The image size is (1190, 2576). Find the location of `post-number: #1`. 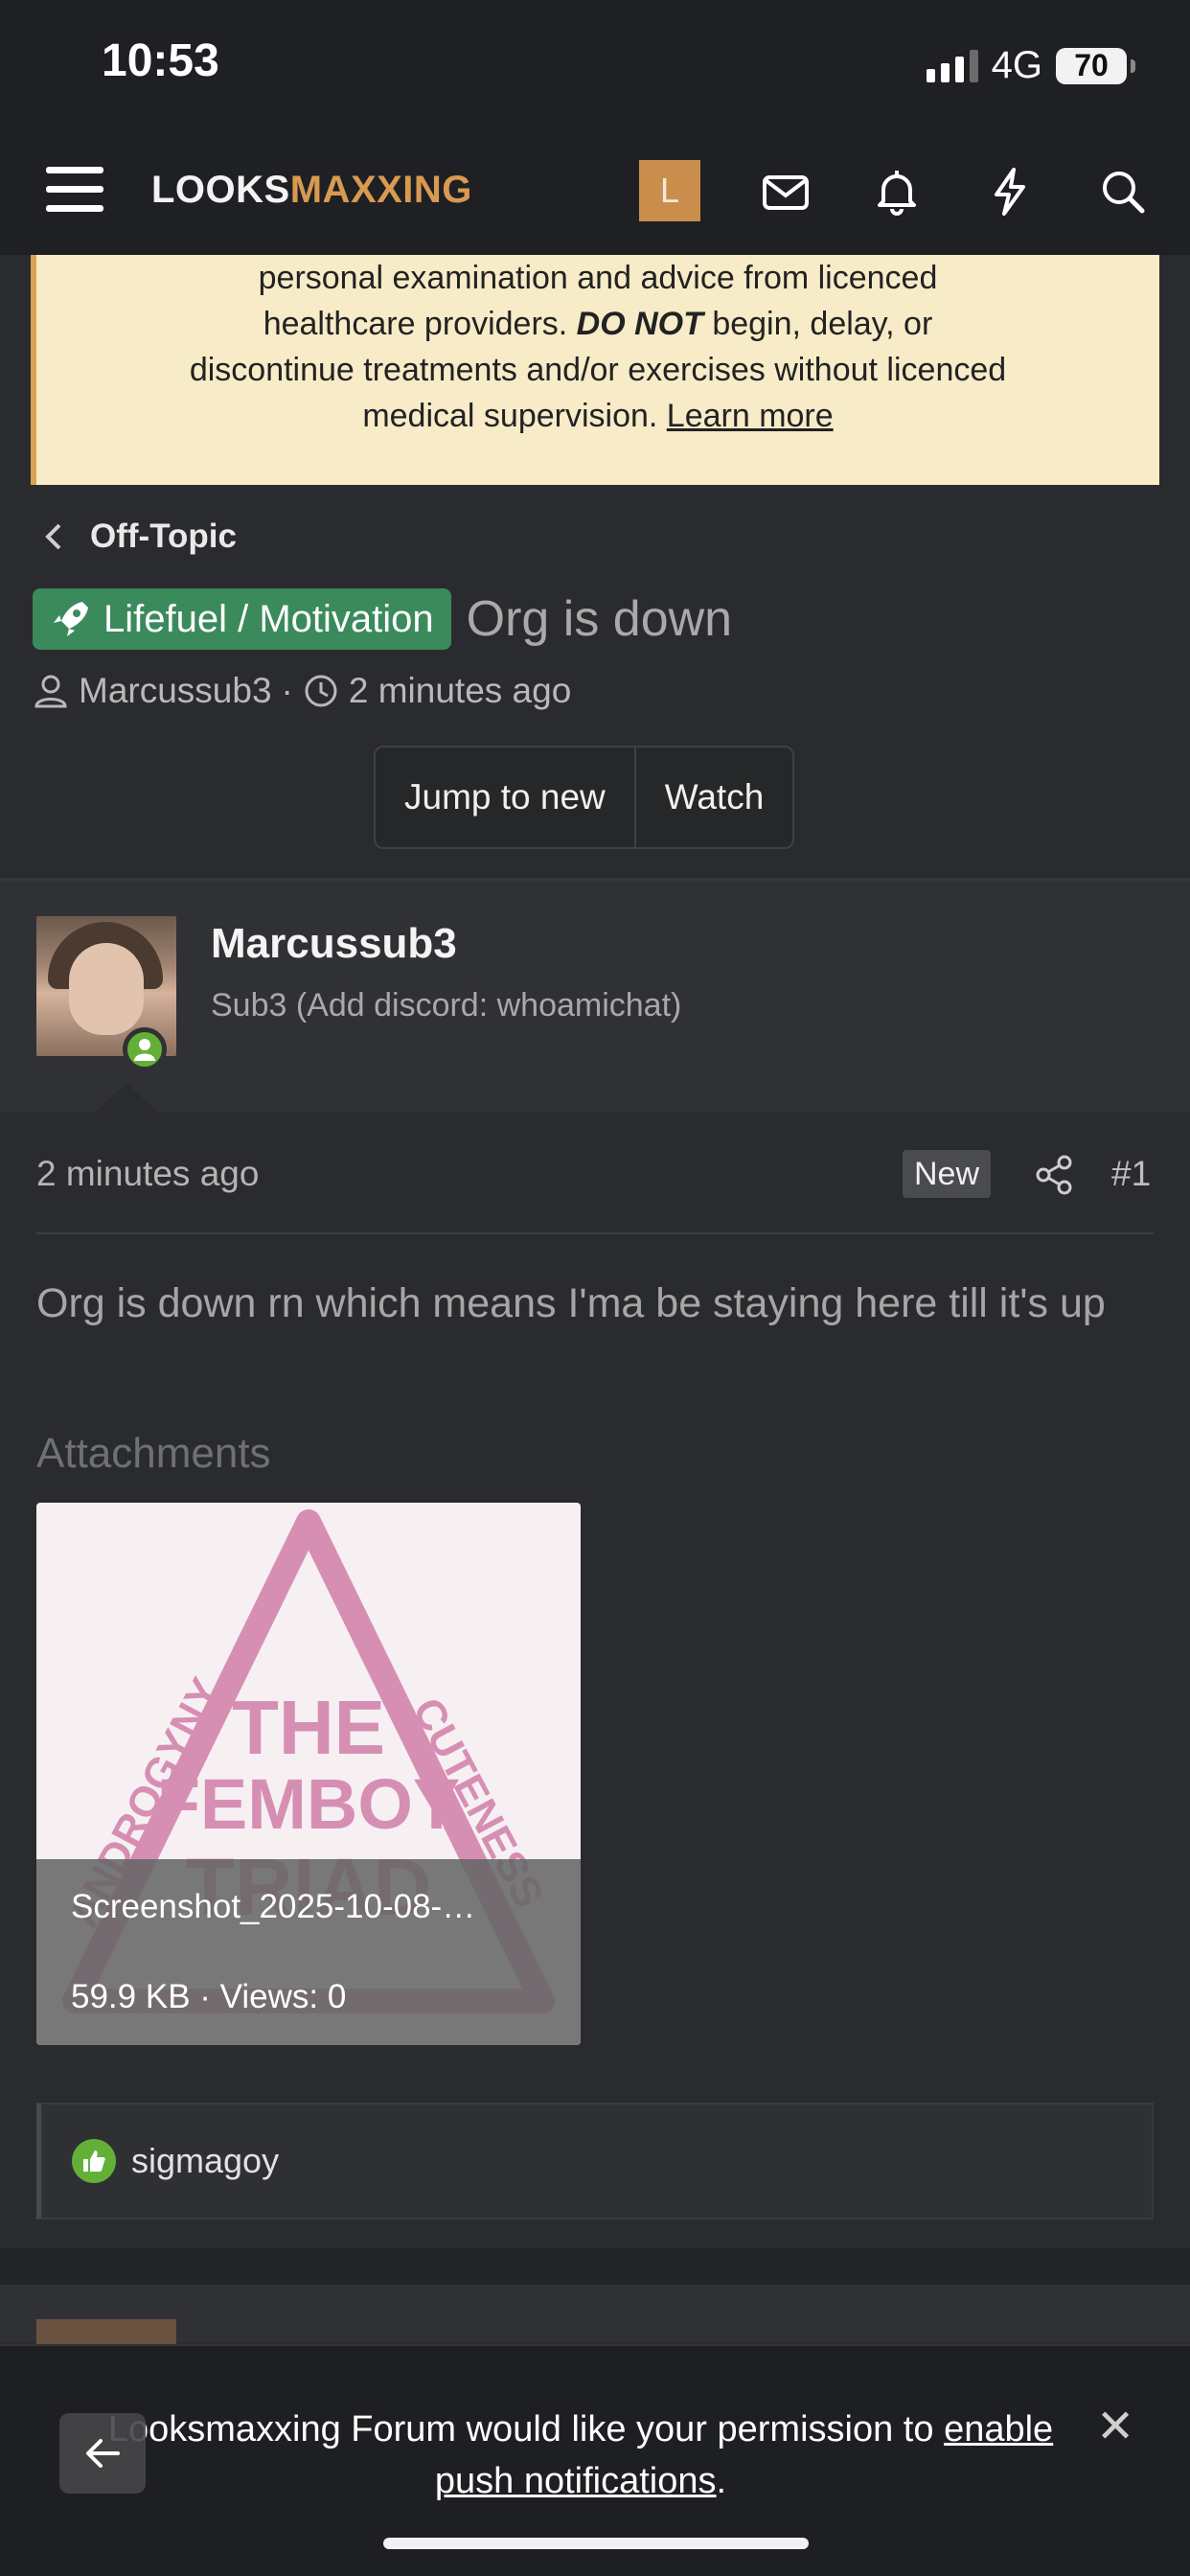

post-number: #1 is located at coordinates (1131, 1174).